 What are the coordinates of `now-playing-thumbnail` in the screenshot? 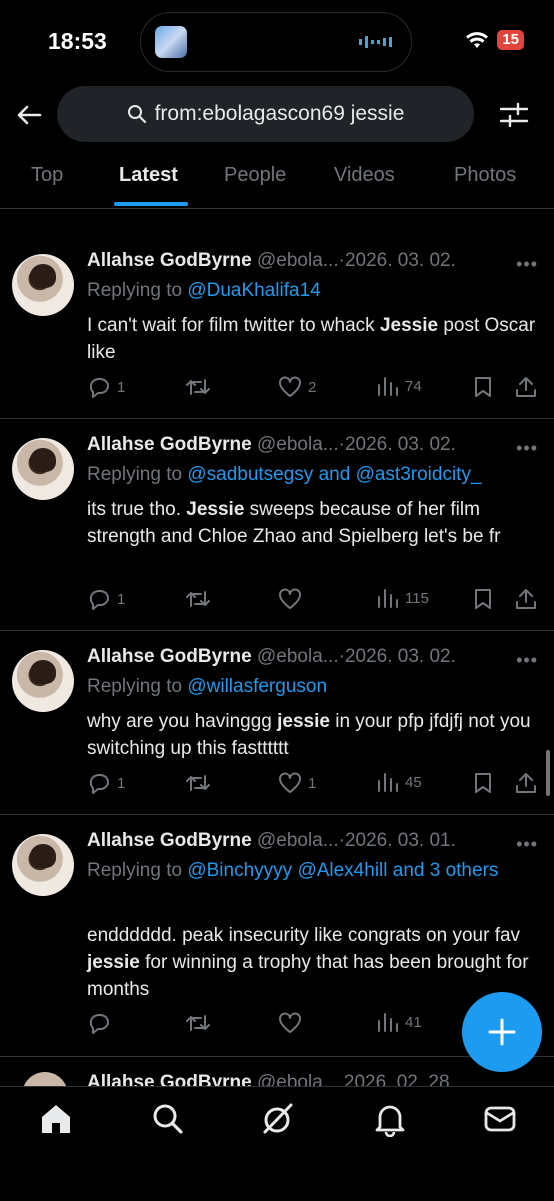 It's located at (171, 42).